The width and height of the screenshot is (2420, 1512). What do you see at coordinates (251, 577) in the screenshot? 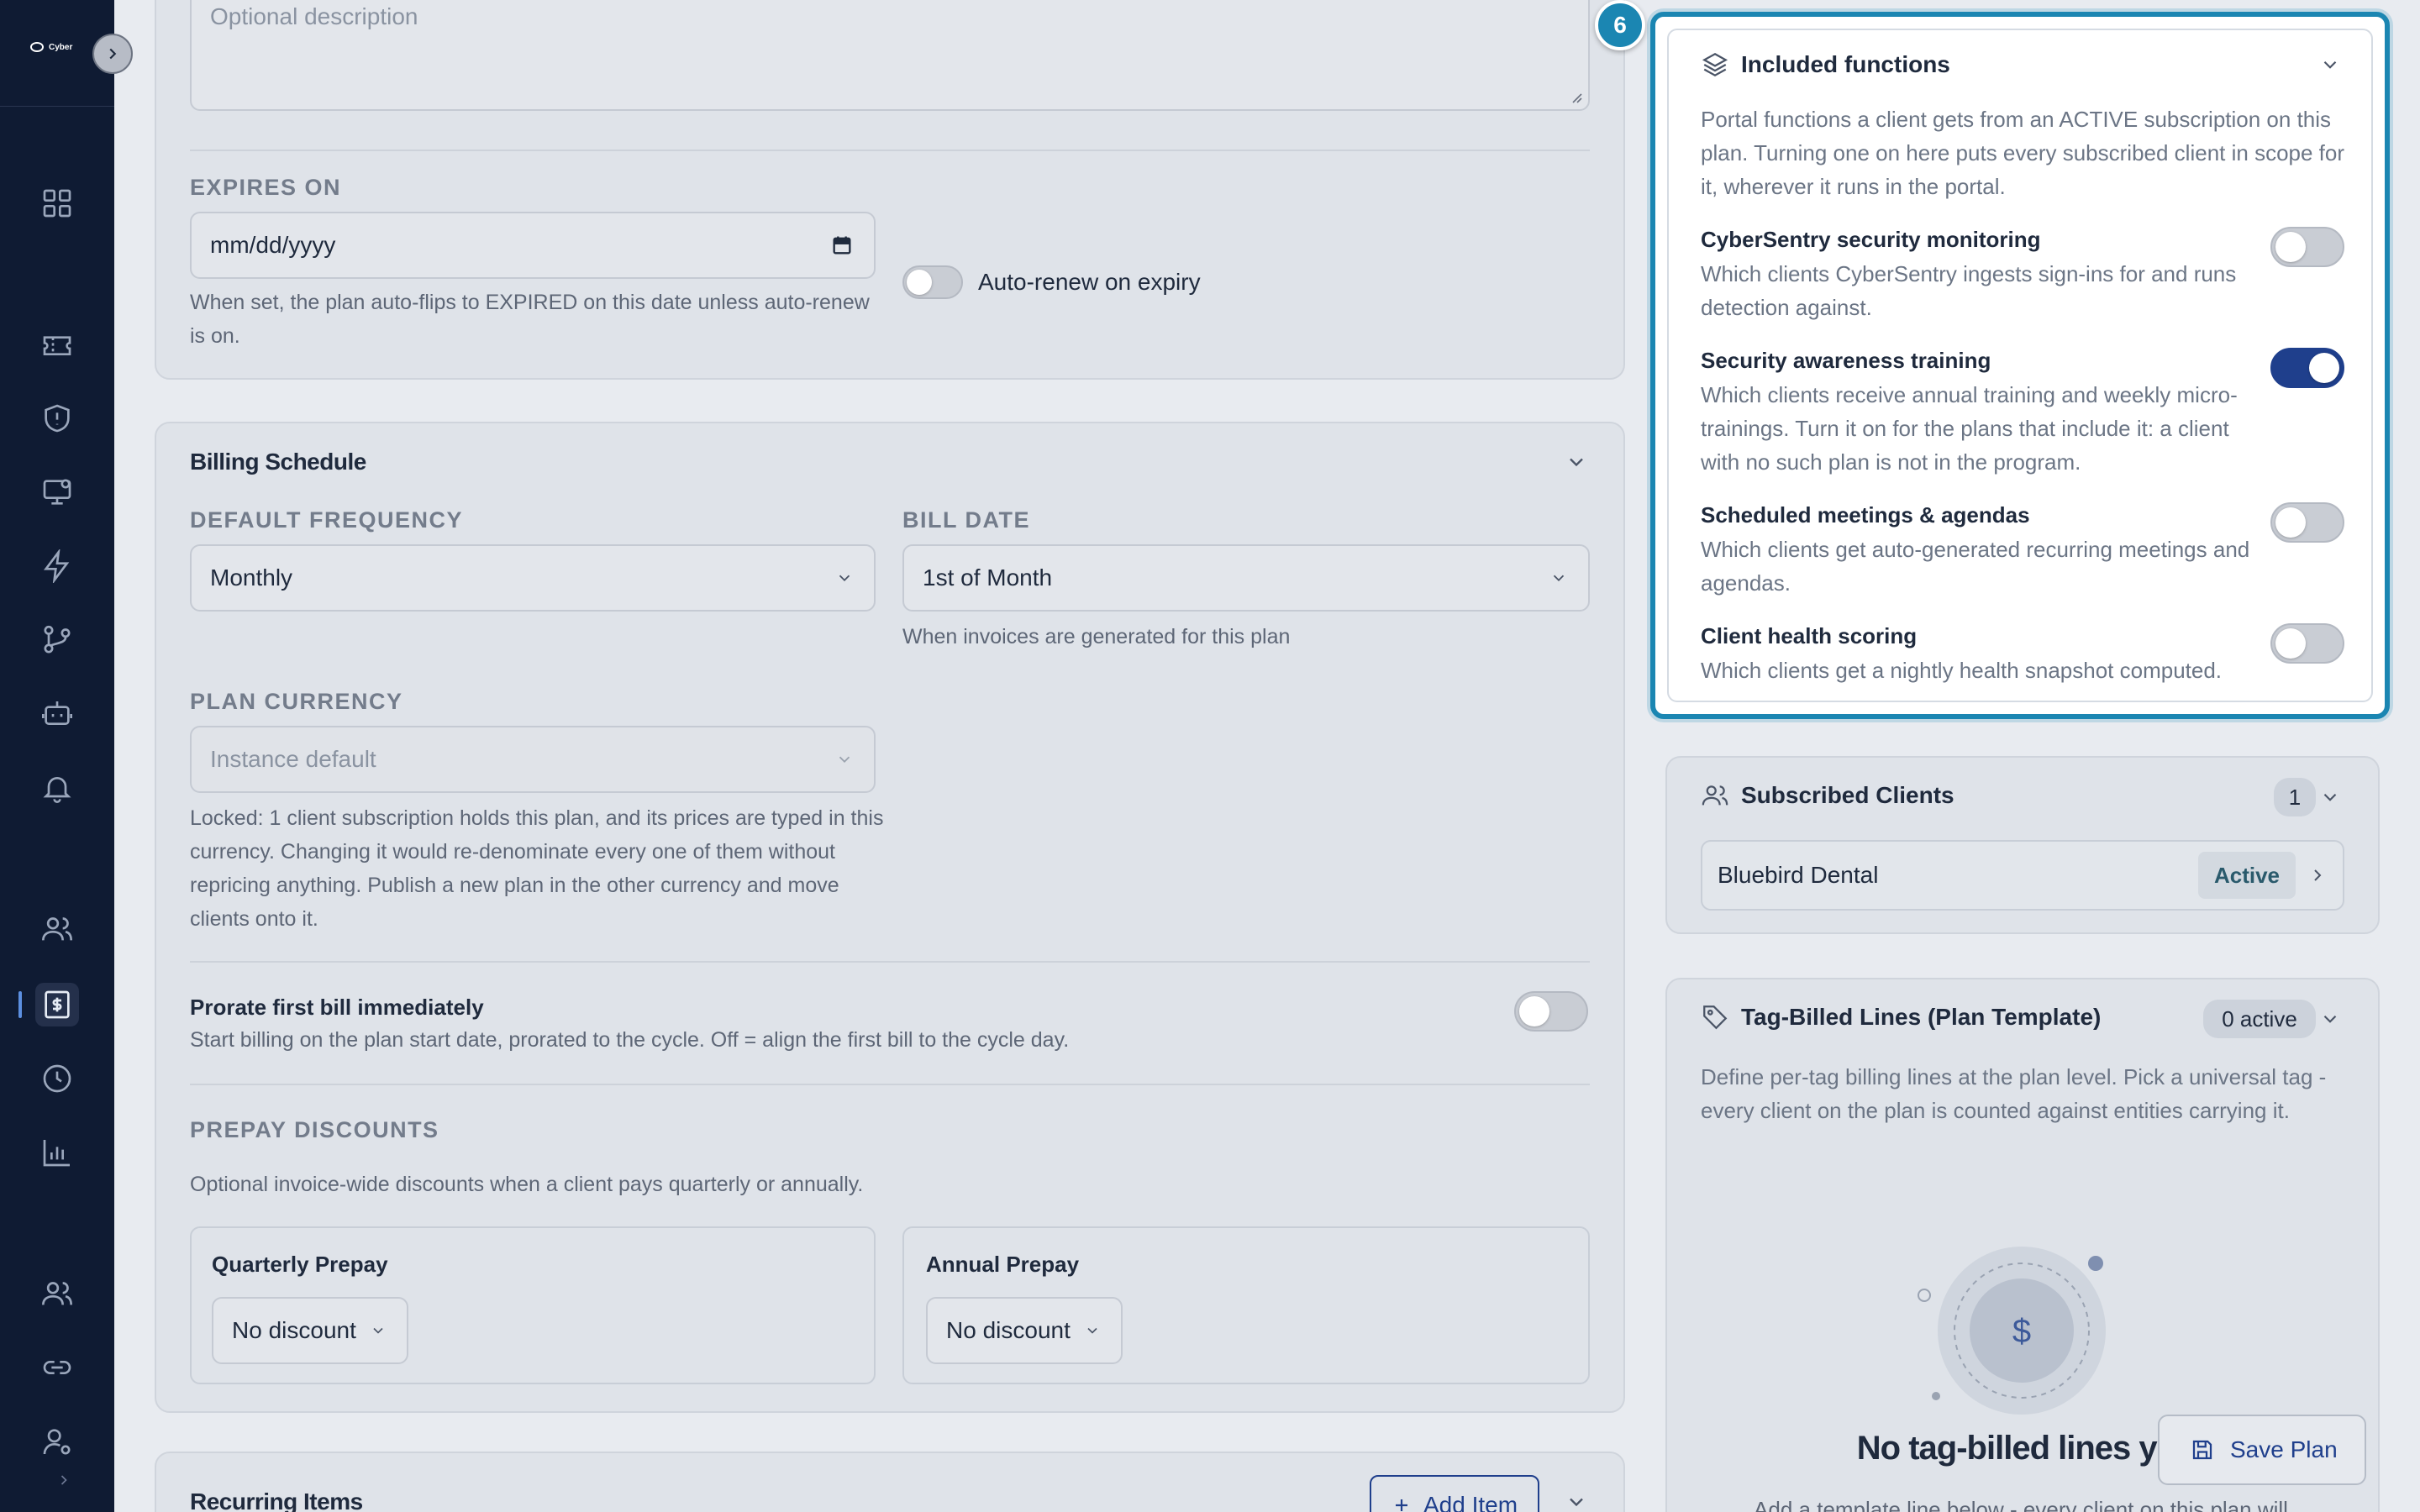
I see `default-frequency-value: Monthly` at bounding box center [251, 577].